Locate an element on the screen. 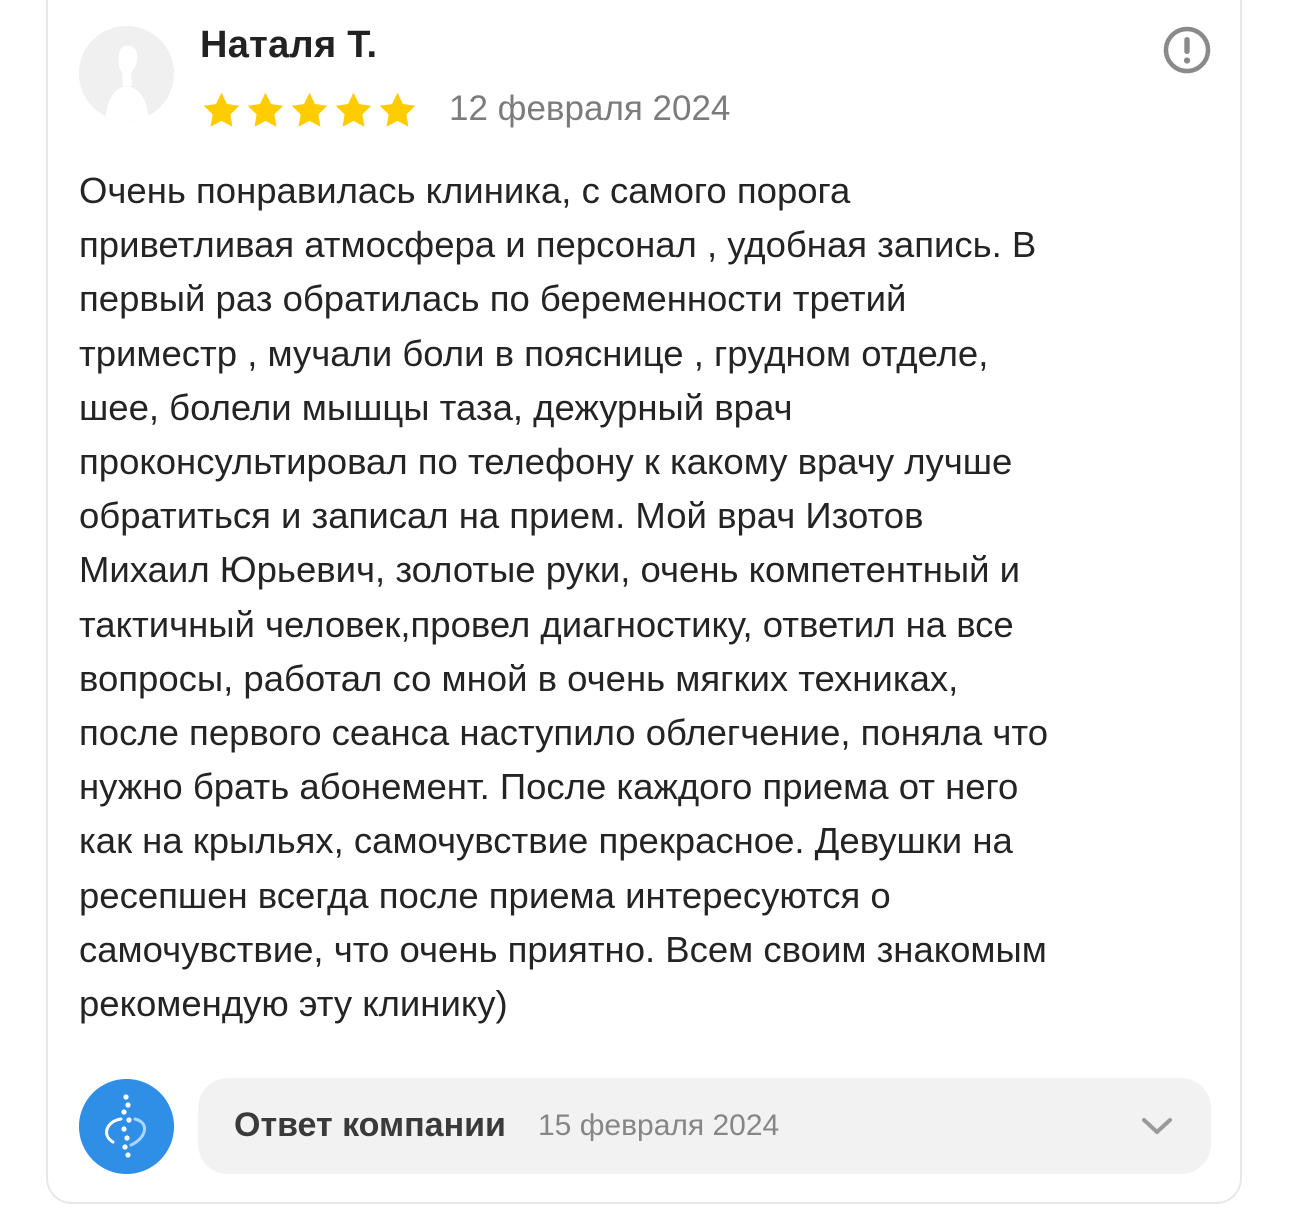 The image size is (1290, 1208). chevron-down-icon is located at coordinates (1157, 1126).